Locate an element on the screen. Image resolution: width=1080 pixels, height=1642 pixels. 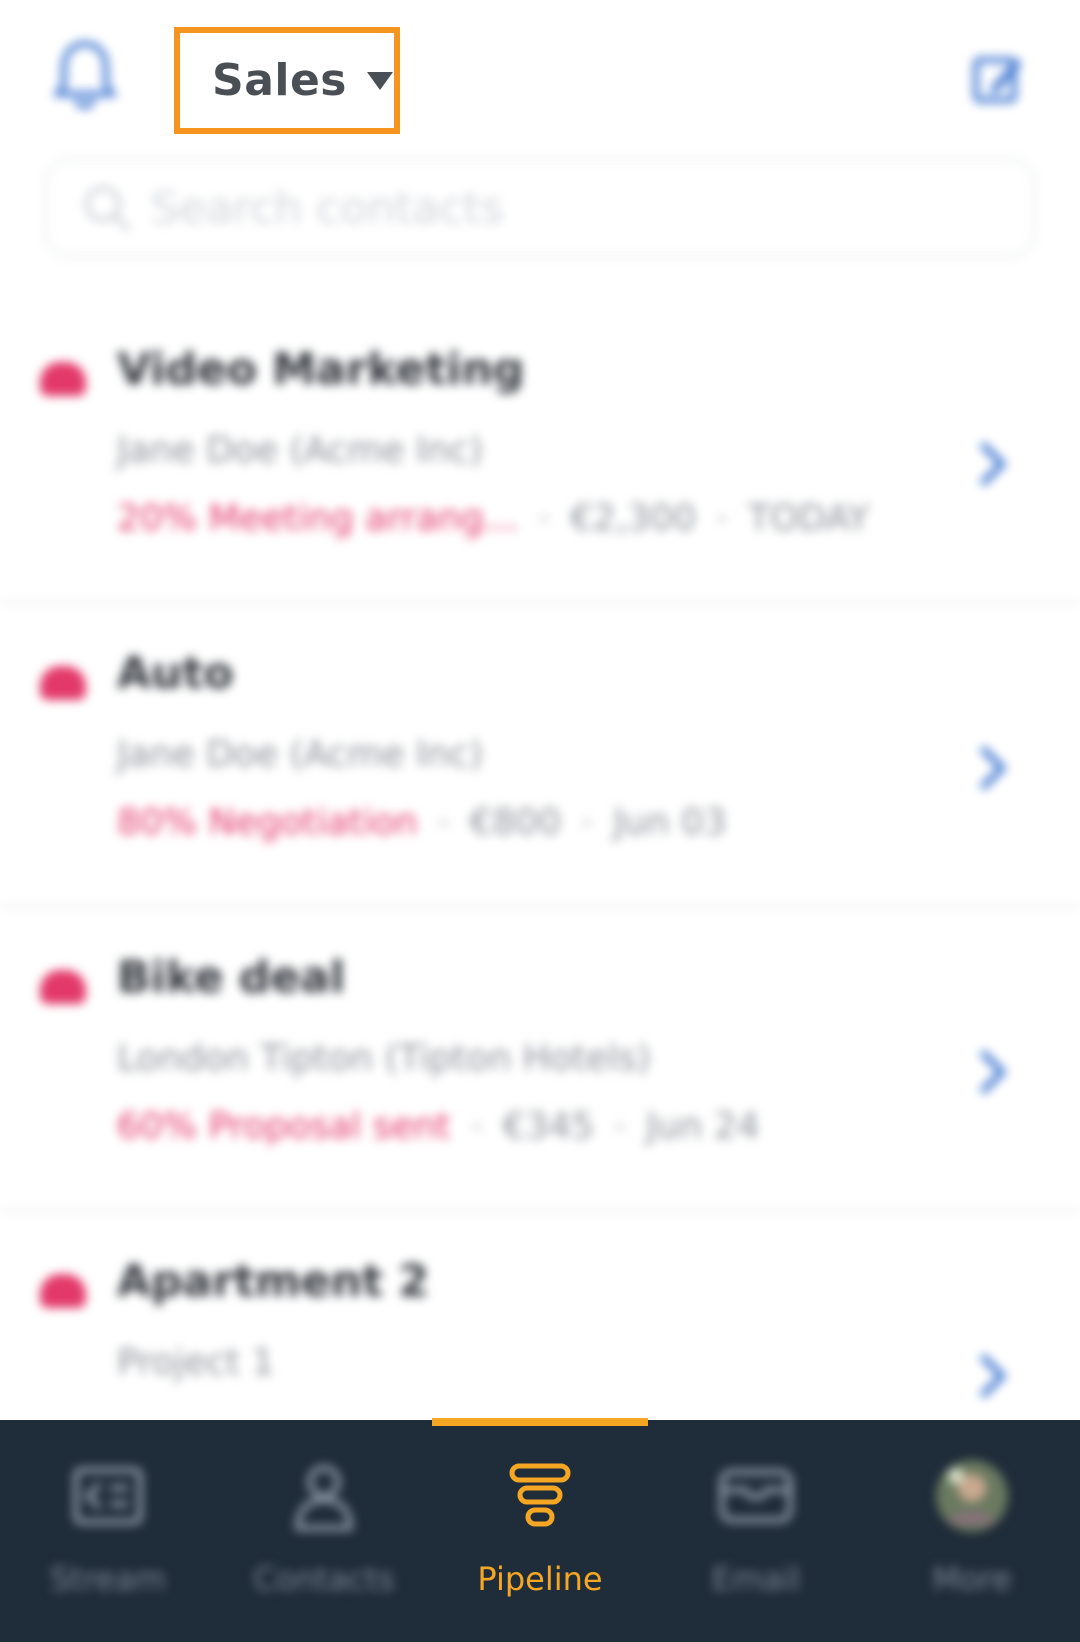
deal-stage: 60% Proposal sent is located at coordinates (284, 1126).